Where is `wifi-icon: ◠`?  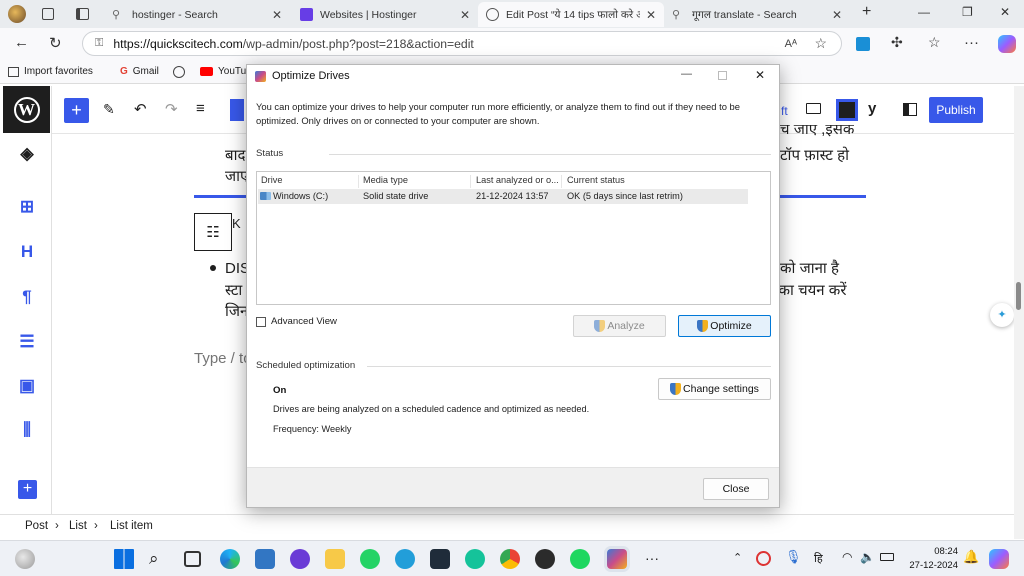
wifi-icon: ◠ is located at coordinates (847, 557).